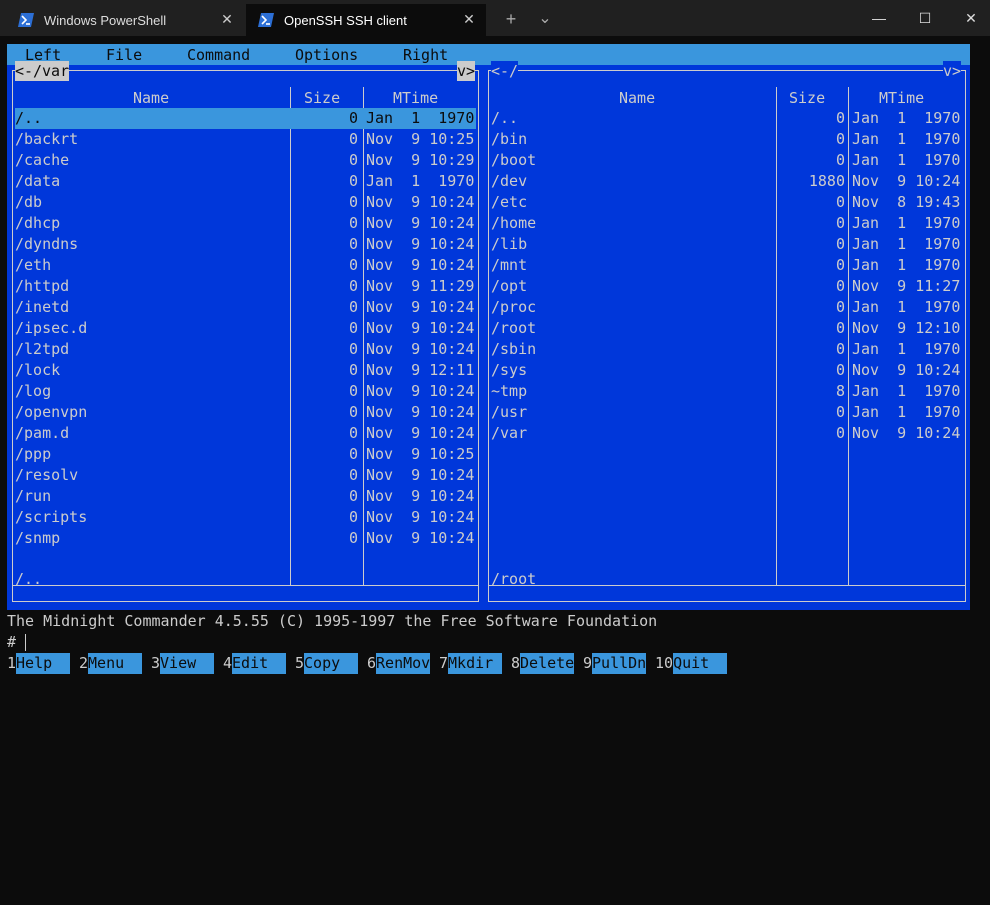 This screenshot has height=905, width=990. What do you see at coordinates (245, 181) in the screenshot?
I see `file-row: /data 0 Jan 1 1970` at bounding box center [245, 181].